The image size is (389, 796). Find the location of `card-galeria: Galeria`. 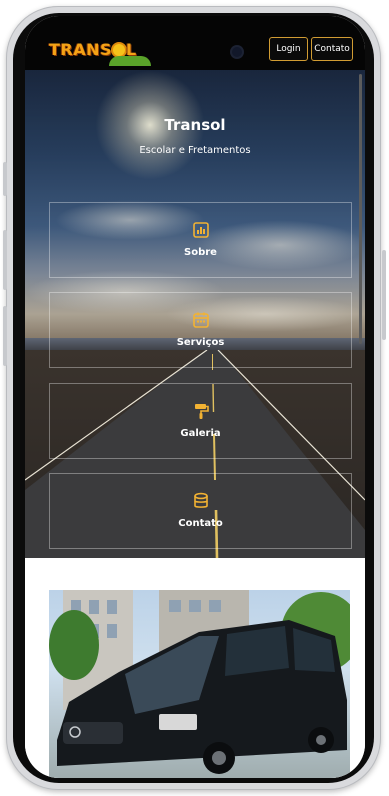

card-galeria: Galeria is located at coordinates (200, 421).